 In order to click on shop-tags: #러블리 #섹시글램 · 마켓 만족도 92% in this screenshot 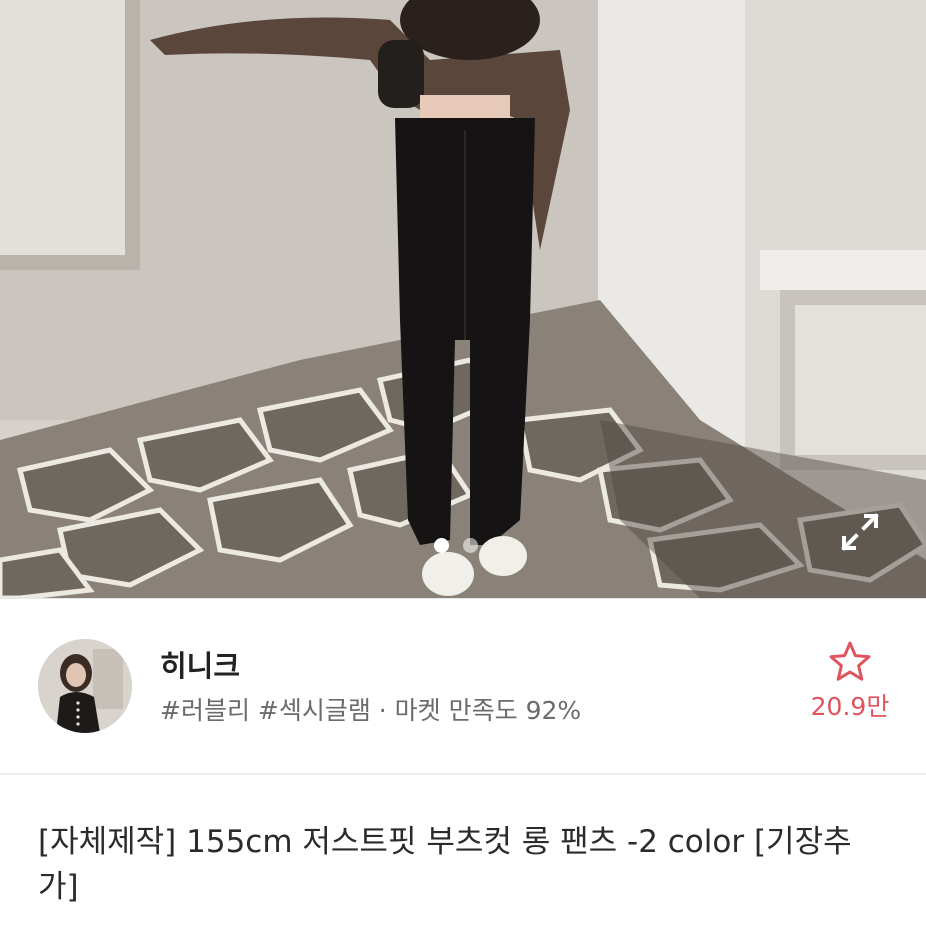, I will do `click(371, 710)`.